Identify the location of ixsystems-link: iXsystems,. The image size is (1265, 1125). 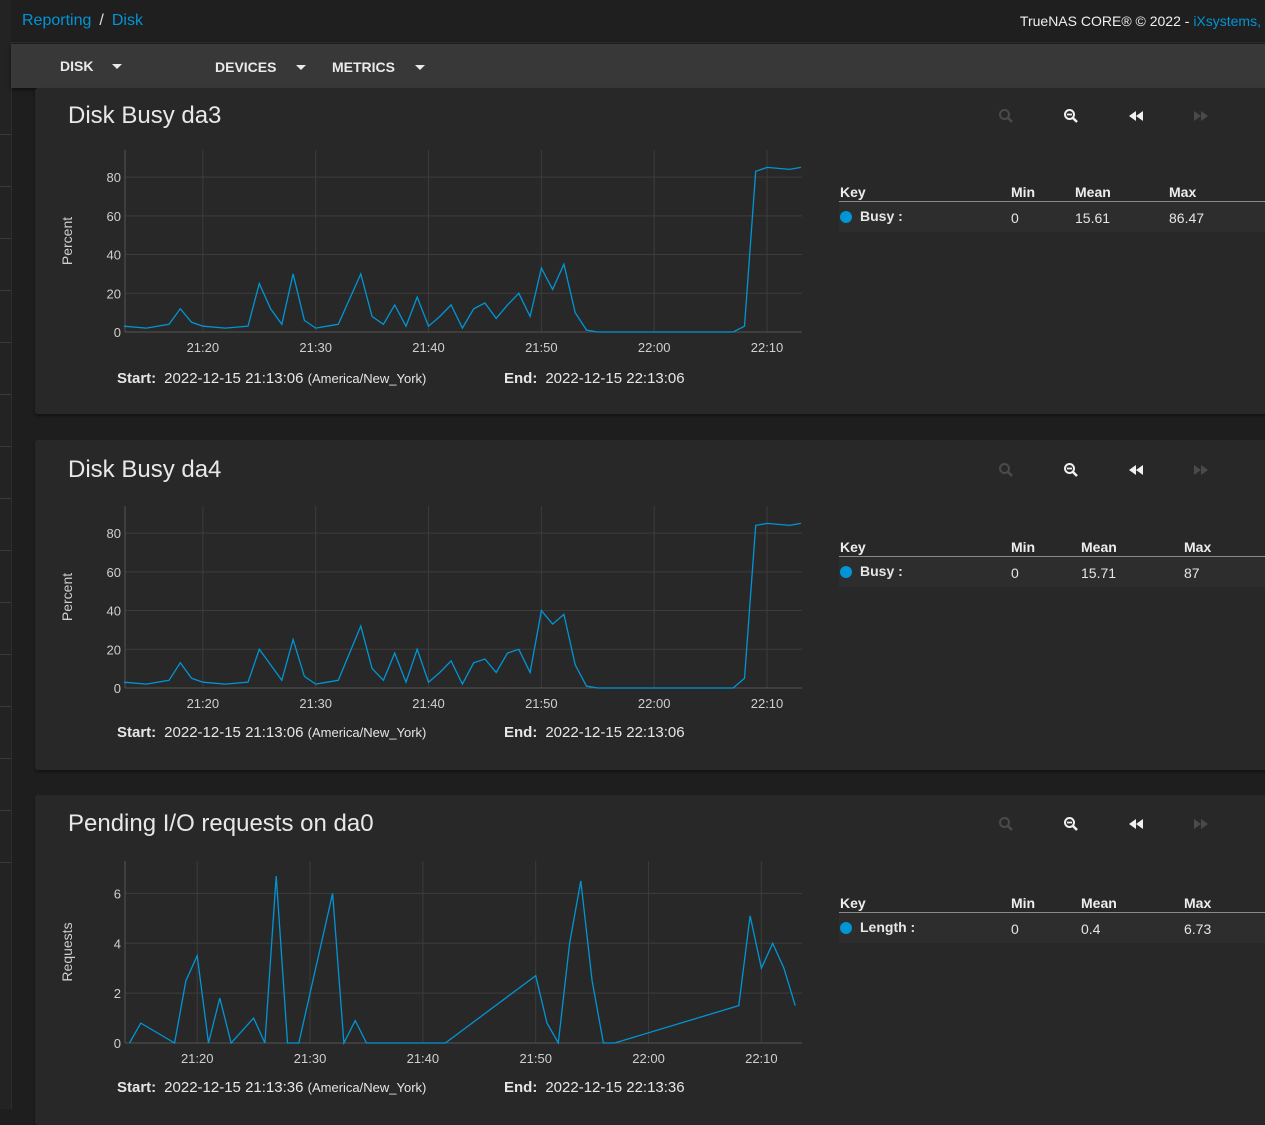
(1227, 21).